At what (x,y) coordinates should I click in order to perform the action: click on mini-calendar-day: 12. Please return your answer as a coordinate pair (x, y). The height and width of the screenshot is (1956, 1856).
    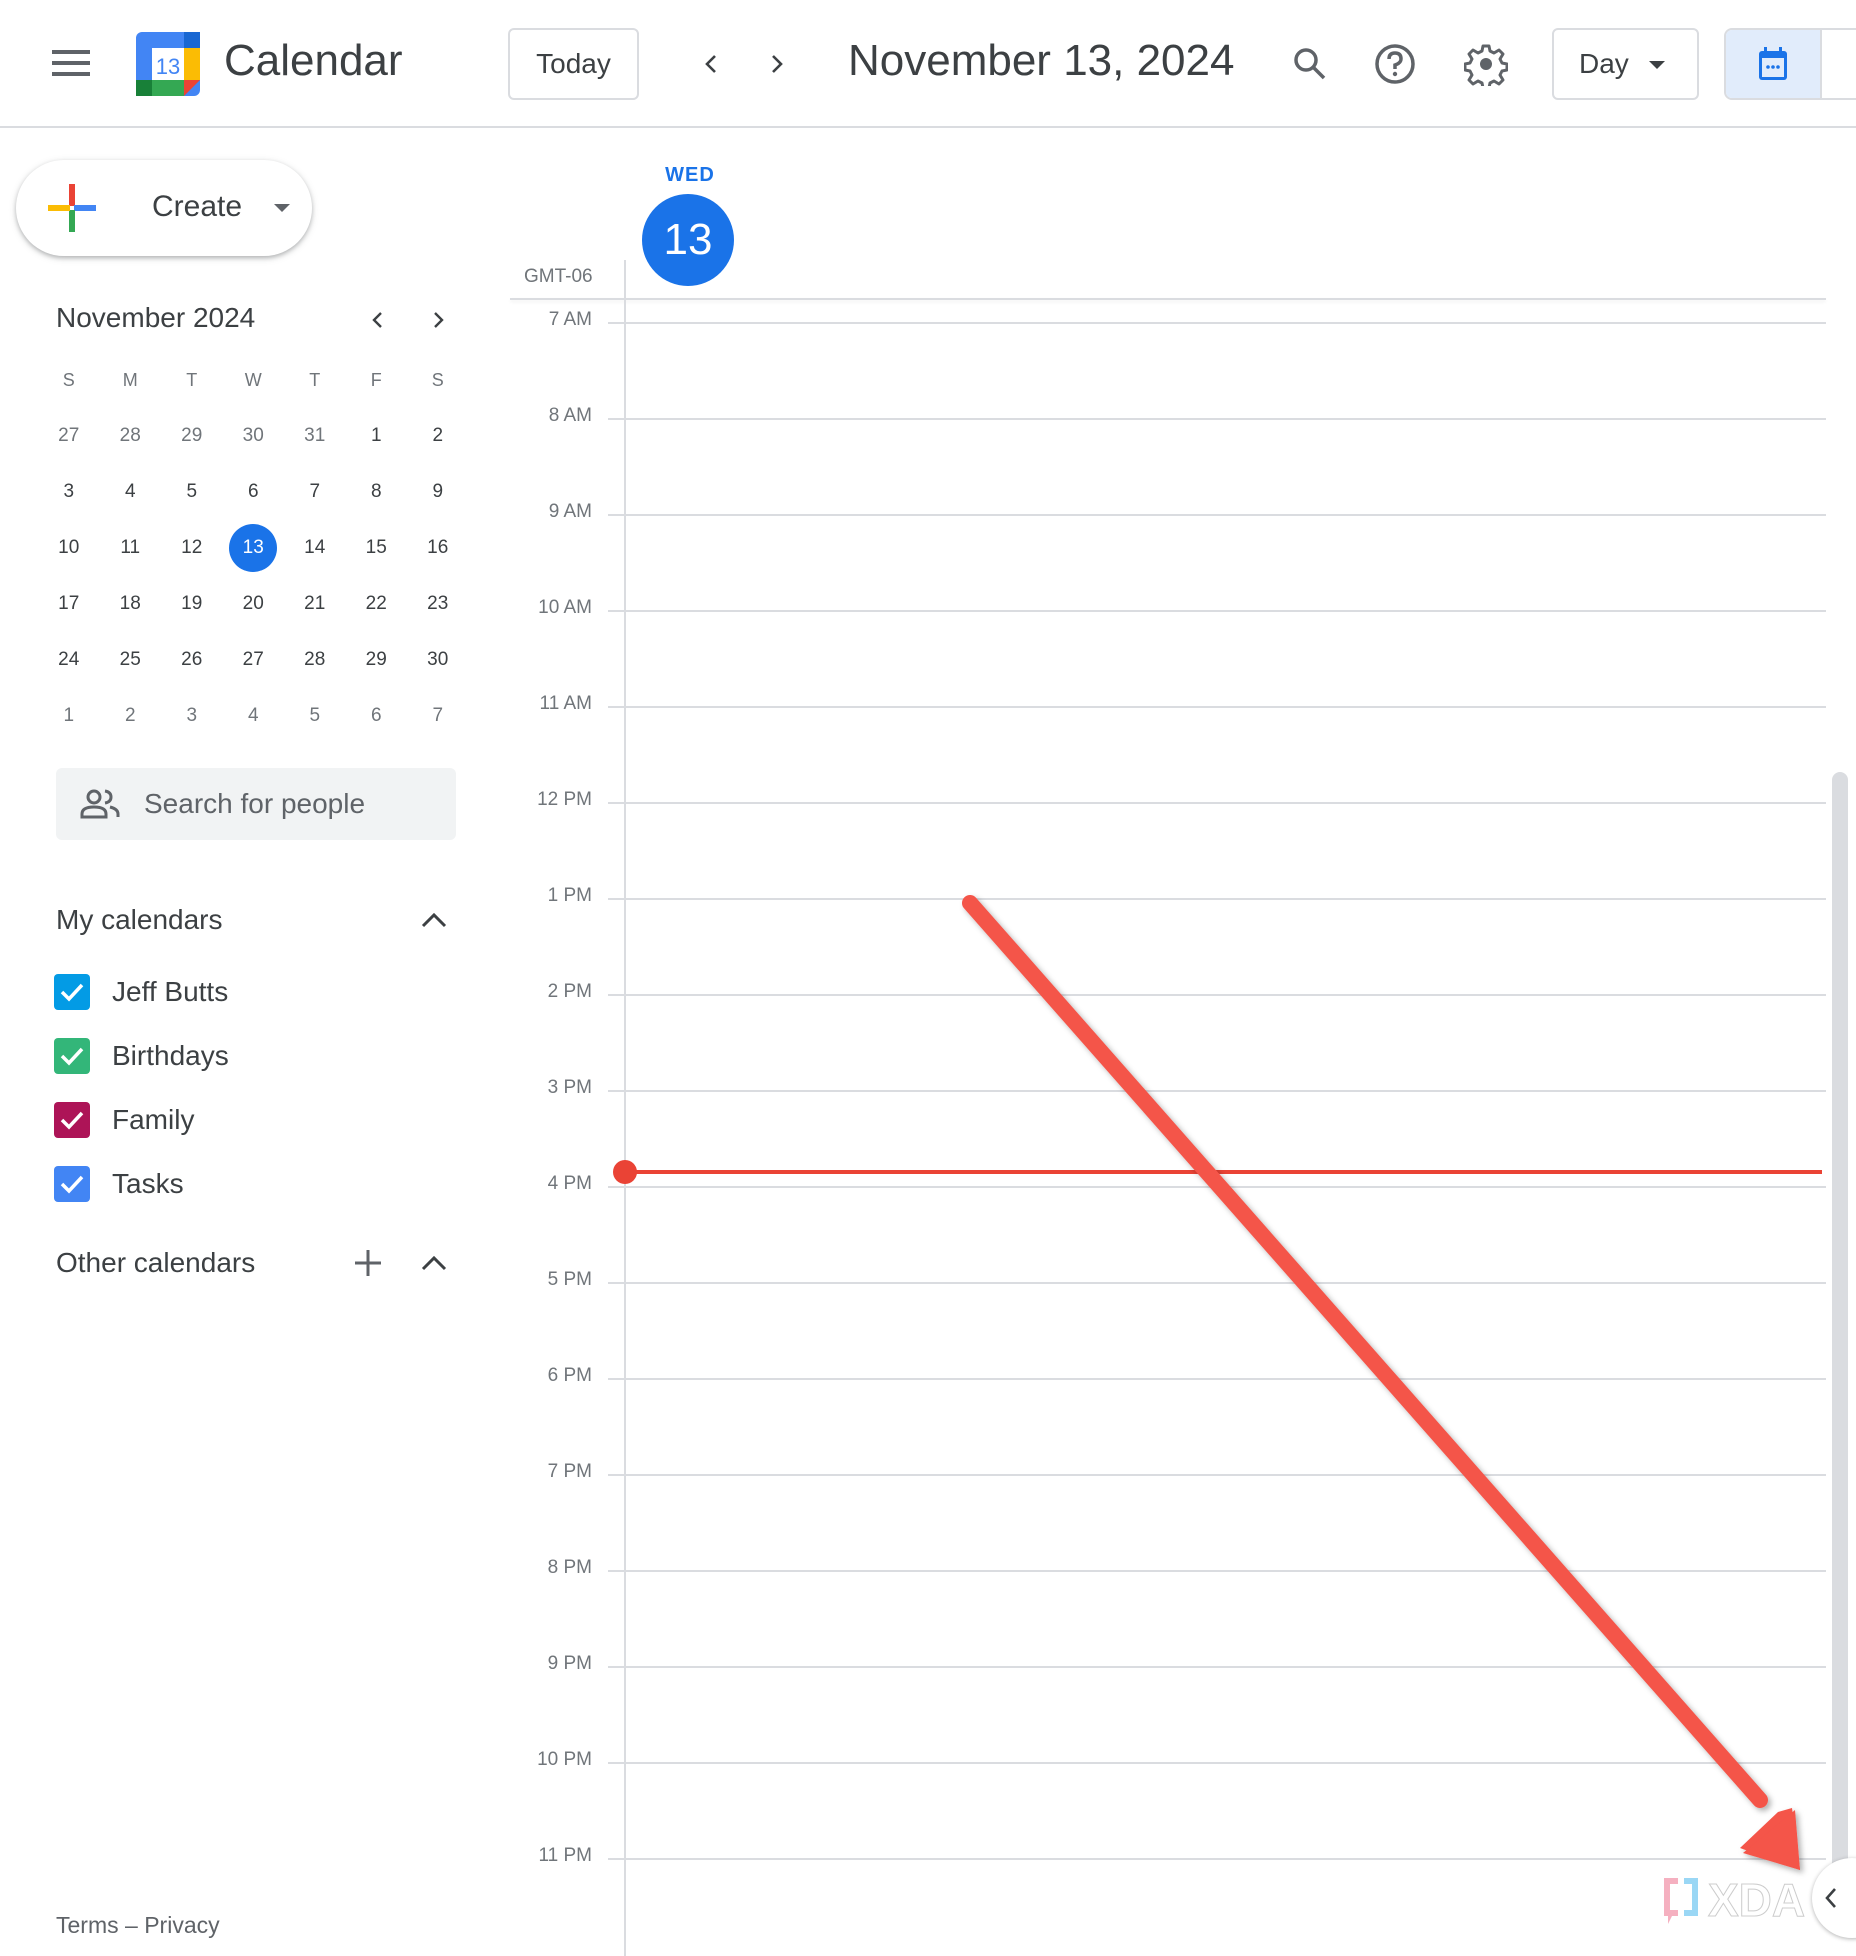
    Looking at the image, I should click on (192, 548).